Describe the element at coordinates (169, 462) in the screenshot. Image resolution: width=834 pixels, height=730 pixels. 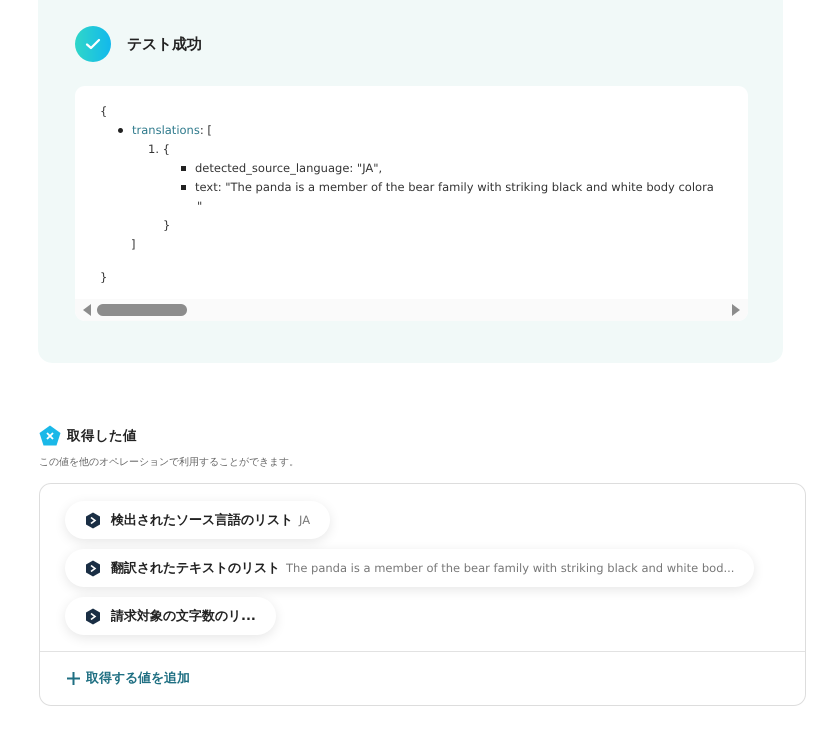
I see `section-description: この値を他のオペレーションで利用することができます。` at that location.